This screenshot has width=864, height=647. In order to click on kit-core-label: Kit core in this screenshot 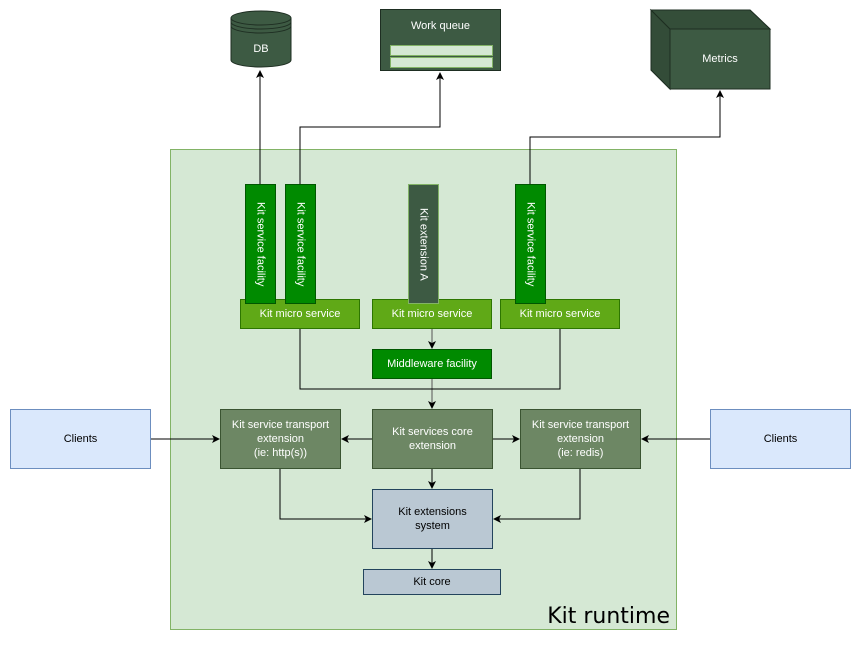, I will do `click(432, 582)`.